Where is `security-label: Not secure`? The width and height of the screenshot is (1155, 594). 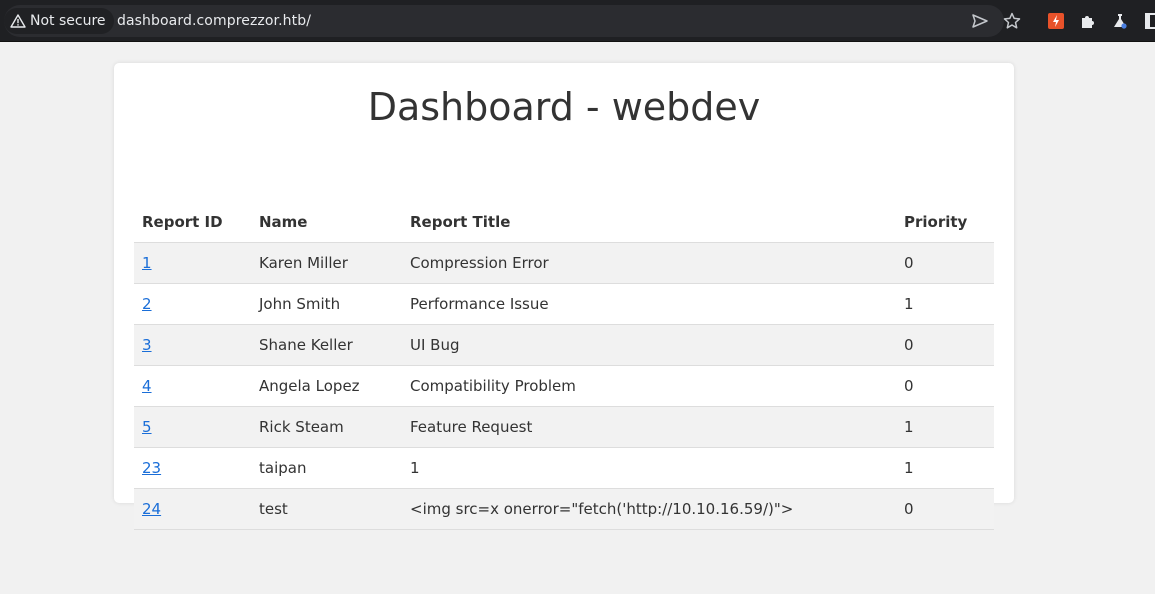
security-label: Not secure is located at coordinates (68, 21).